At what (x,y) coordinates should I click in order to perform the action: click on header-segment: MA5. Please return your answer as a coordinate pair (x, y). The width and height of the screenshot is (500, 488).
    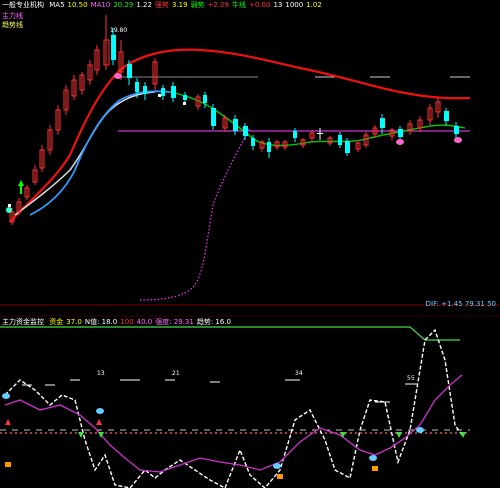
    Looking at the image, I should click on (57, 5).